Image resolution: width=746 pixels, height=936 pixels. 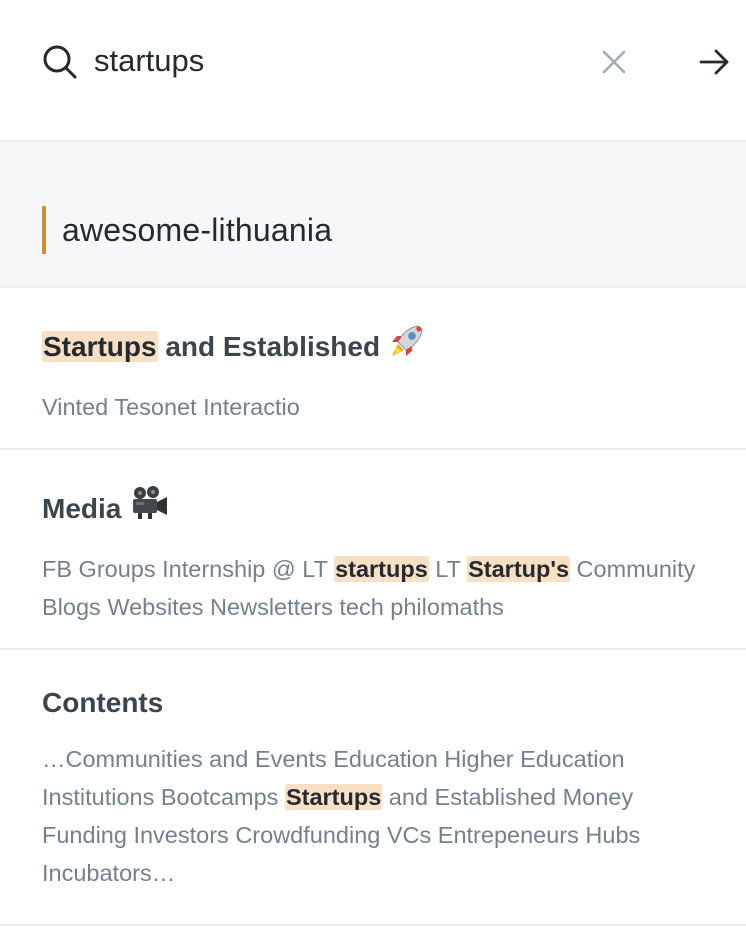 I want to click on clear-search-icon, so click(x=614, y=62).